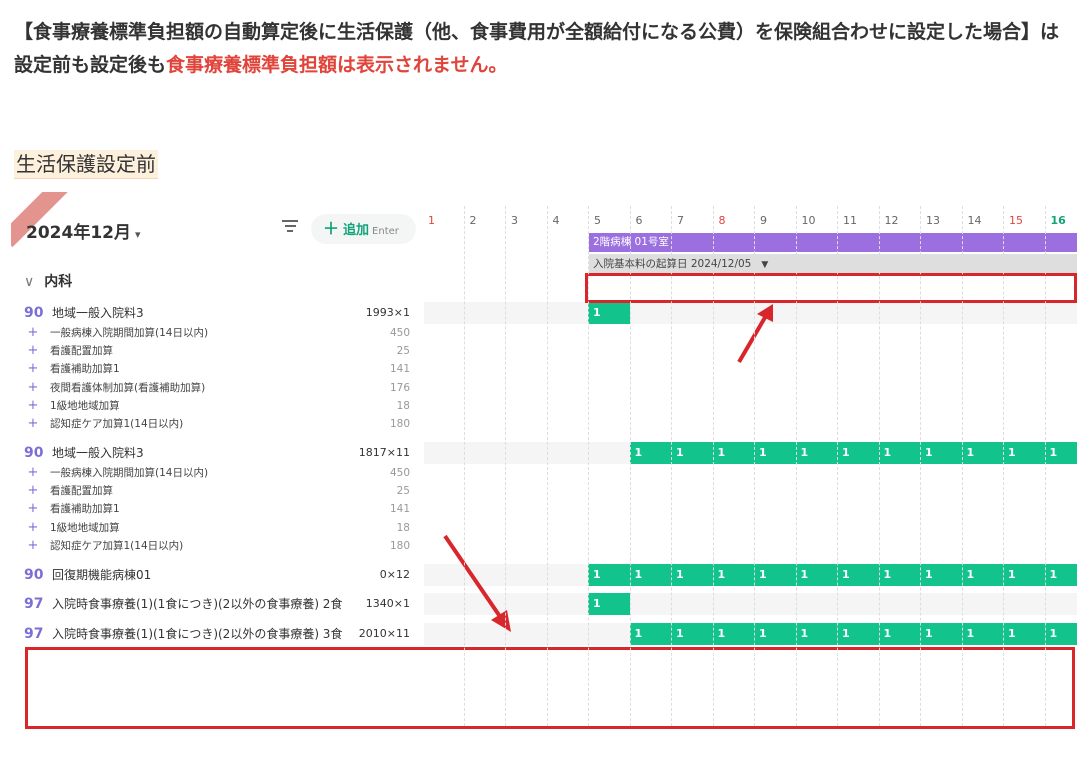 Image resolution: width=1077 pixels, height=763 pixels. I want to click on calendar-day-3: 3, so click(527, 220).